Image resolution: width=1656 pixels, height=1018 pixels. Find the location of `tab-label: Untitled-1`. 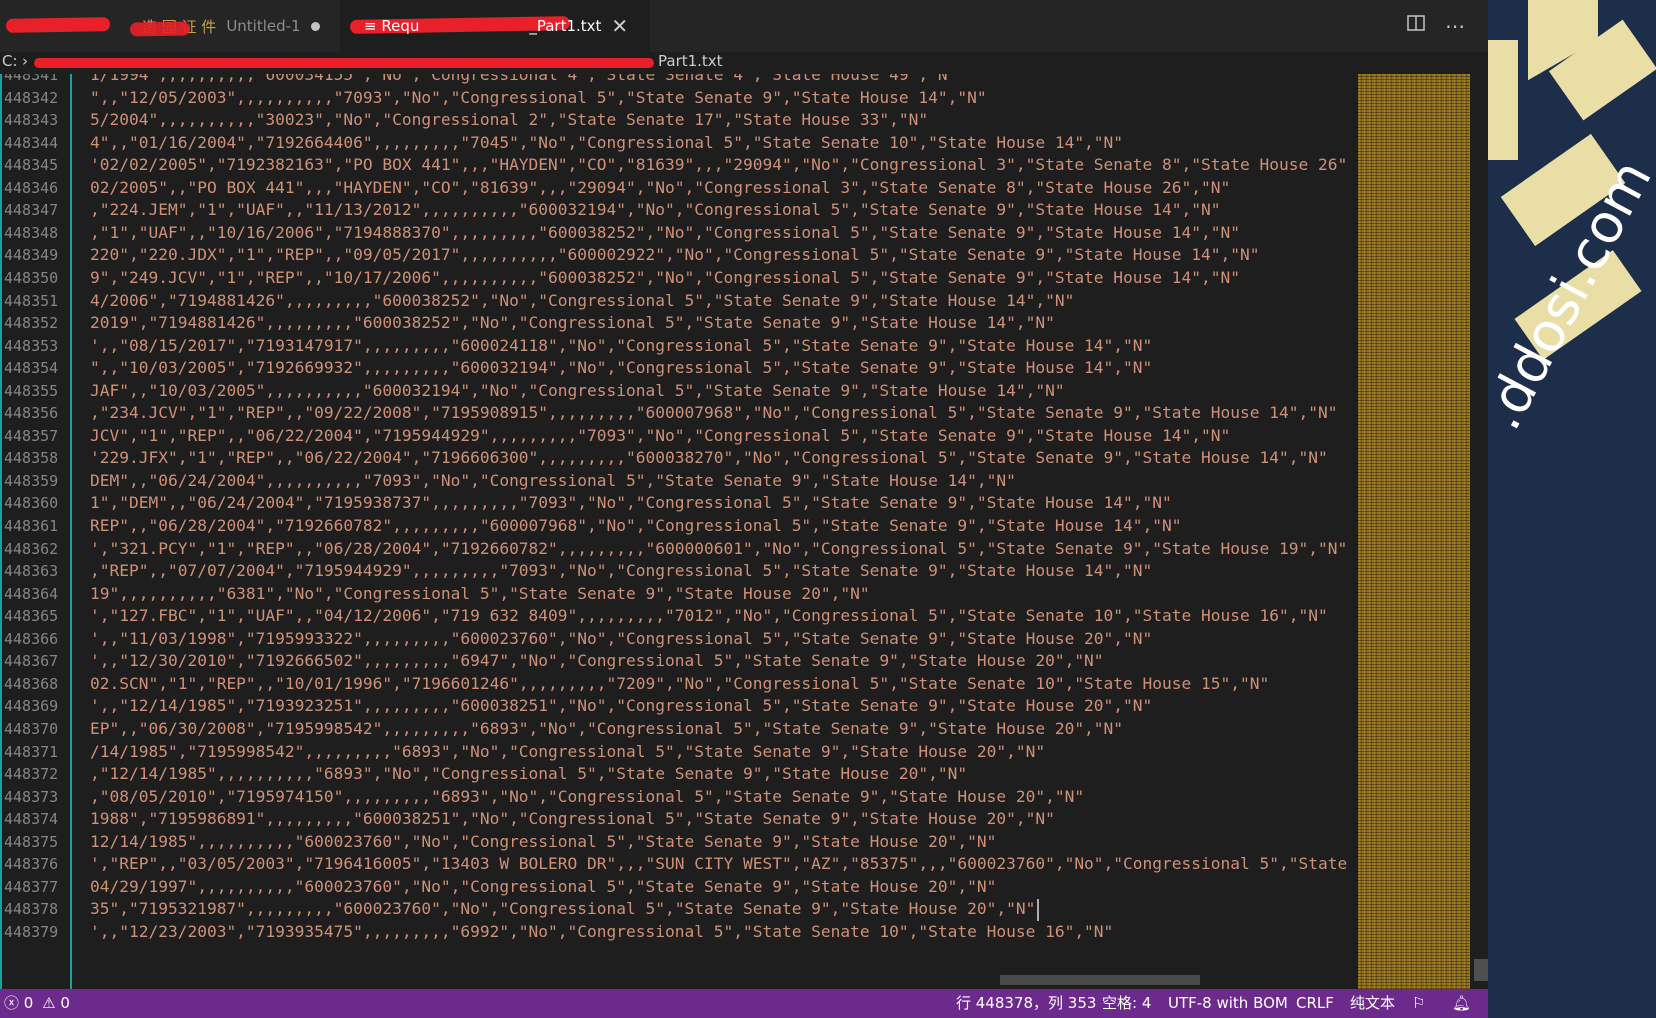

tab-label: Untitled-1 is located at coordinates (263, 26).